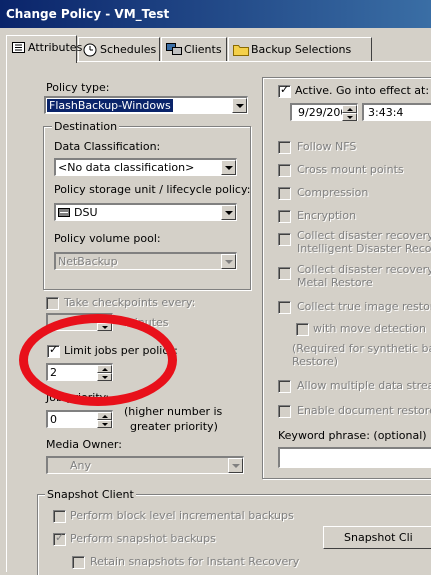  Describe the element at coordinates (302, 329) in the screenshot. I see `move-detection-checkbox` at that location.